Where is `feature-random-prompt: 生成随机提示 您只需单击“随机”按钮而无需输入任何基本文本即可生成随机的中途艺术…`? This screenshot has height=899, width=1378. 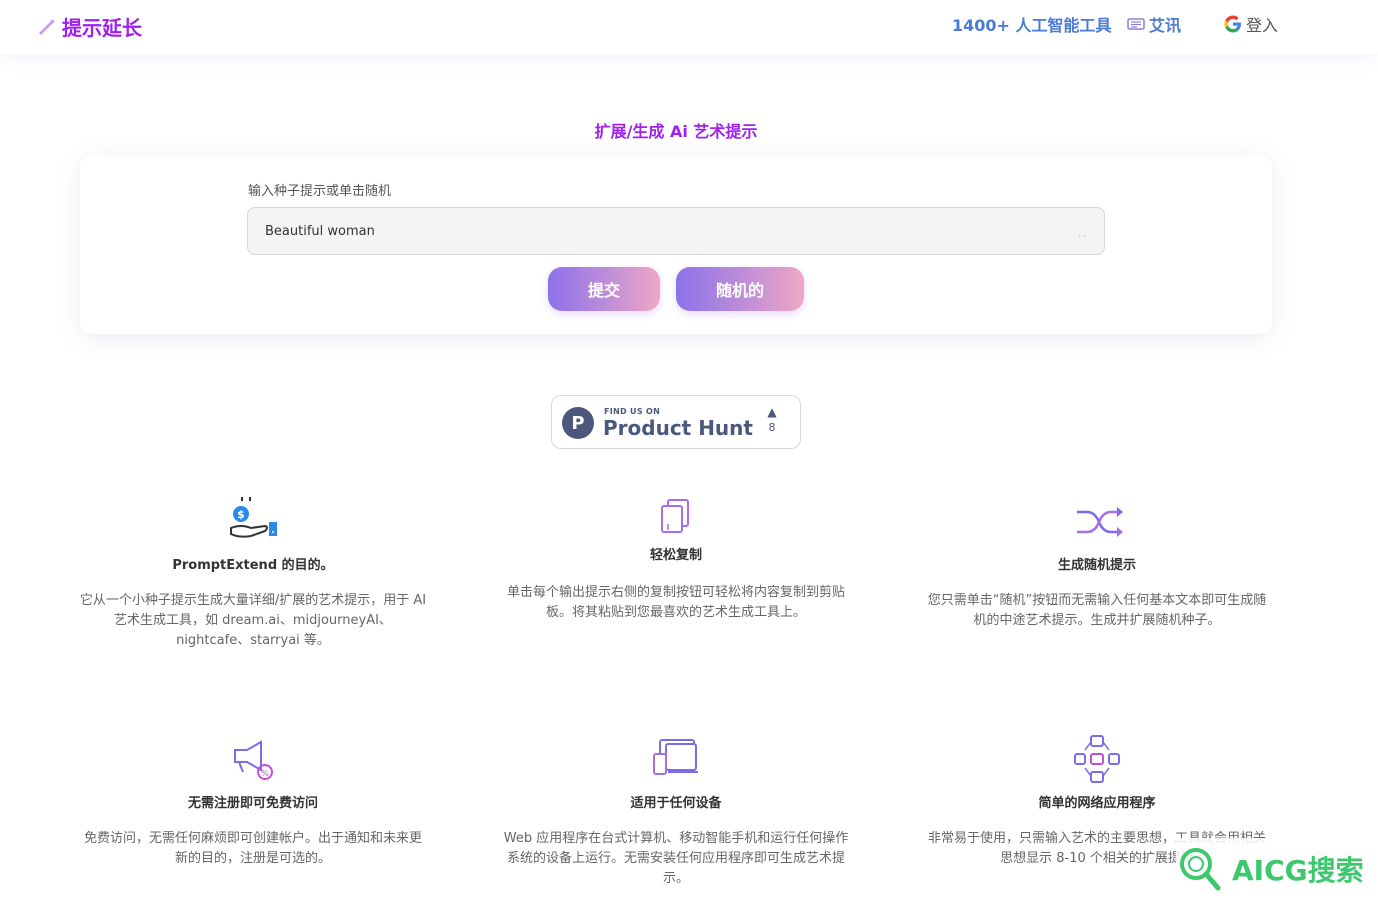
feature-random-prompt: 生成随机提示 您只需单击“随机”按钮而无需输入任何基本文本即可生成随机的中途艺术… is located at coordinates (1097, 562).